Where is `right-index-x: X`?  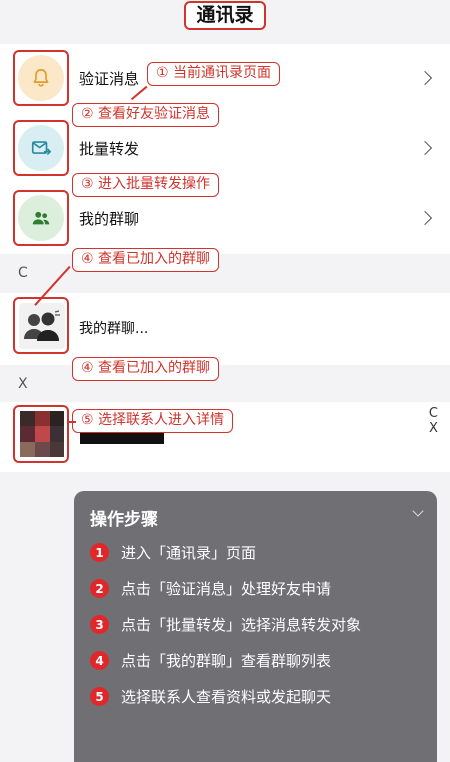
right-index-x: X is located at coordinates (433, 428).